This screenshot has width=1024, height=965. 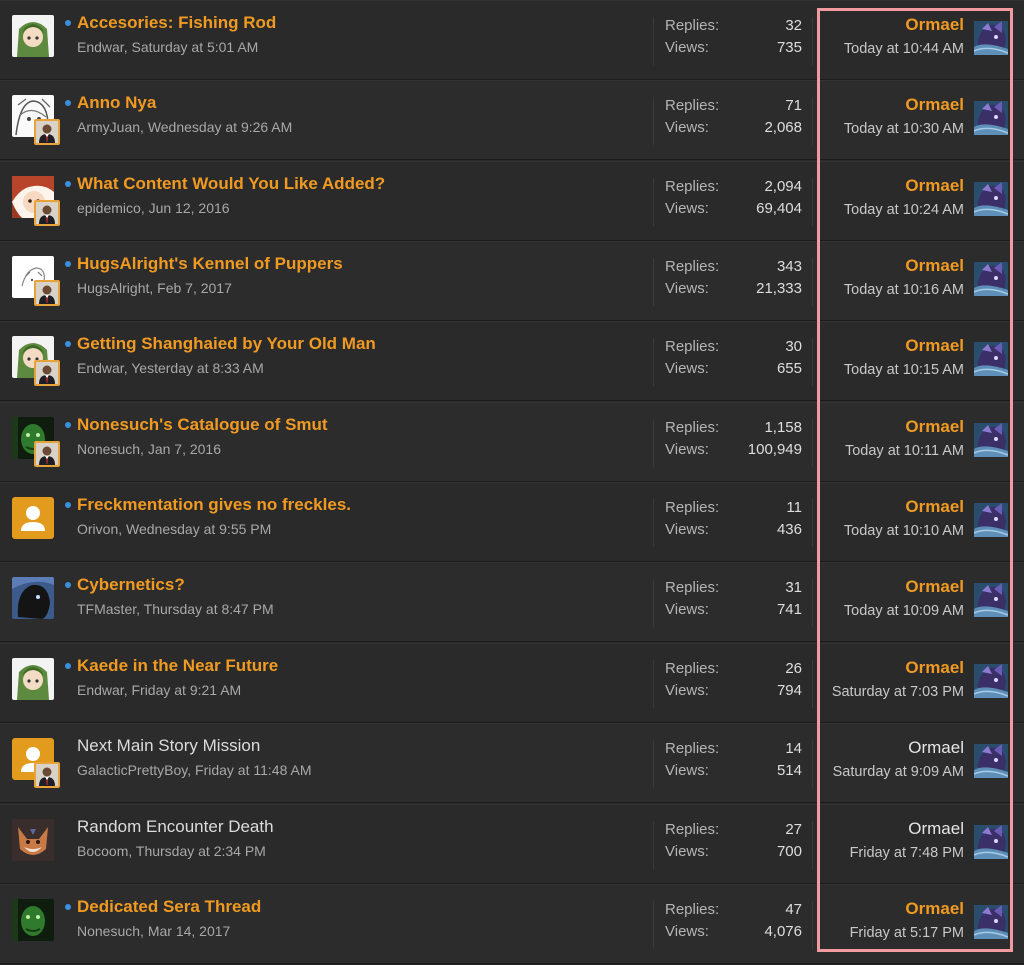 What do you see at coordinates (108, 127) in the screenshot?
I see `thread-author-link: ArmyJuan` at bounding box center [108, 127].